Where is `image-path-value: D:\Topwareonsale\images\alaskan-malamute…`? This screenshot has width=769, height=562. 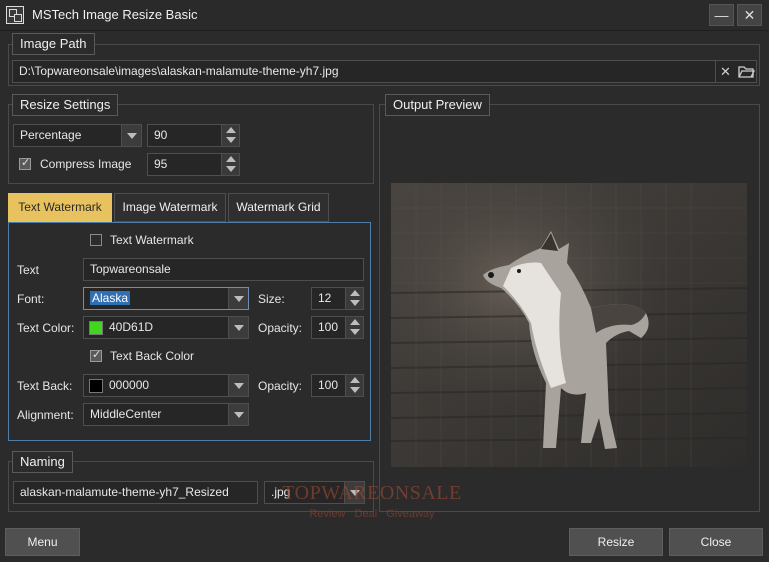
image-path-value: D:\Topwareonsale\images\alaskan-malamute… is located at coordinates (179, 71).